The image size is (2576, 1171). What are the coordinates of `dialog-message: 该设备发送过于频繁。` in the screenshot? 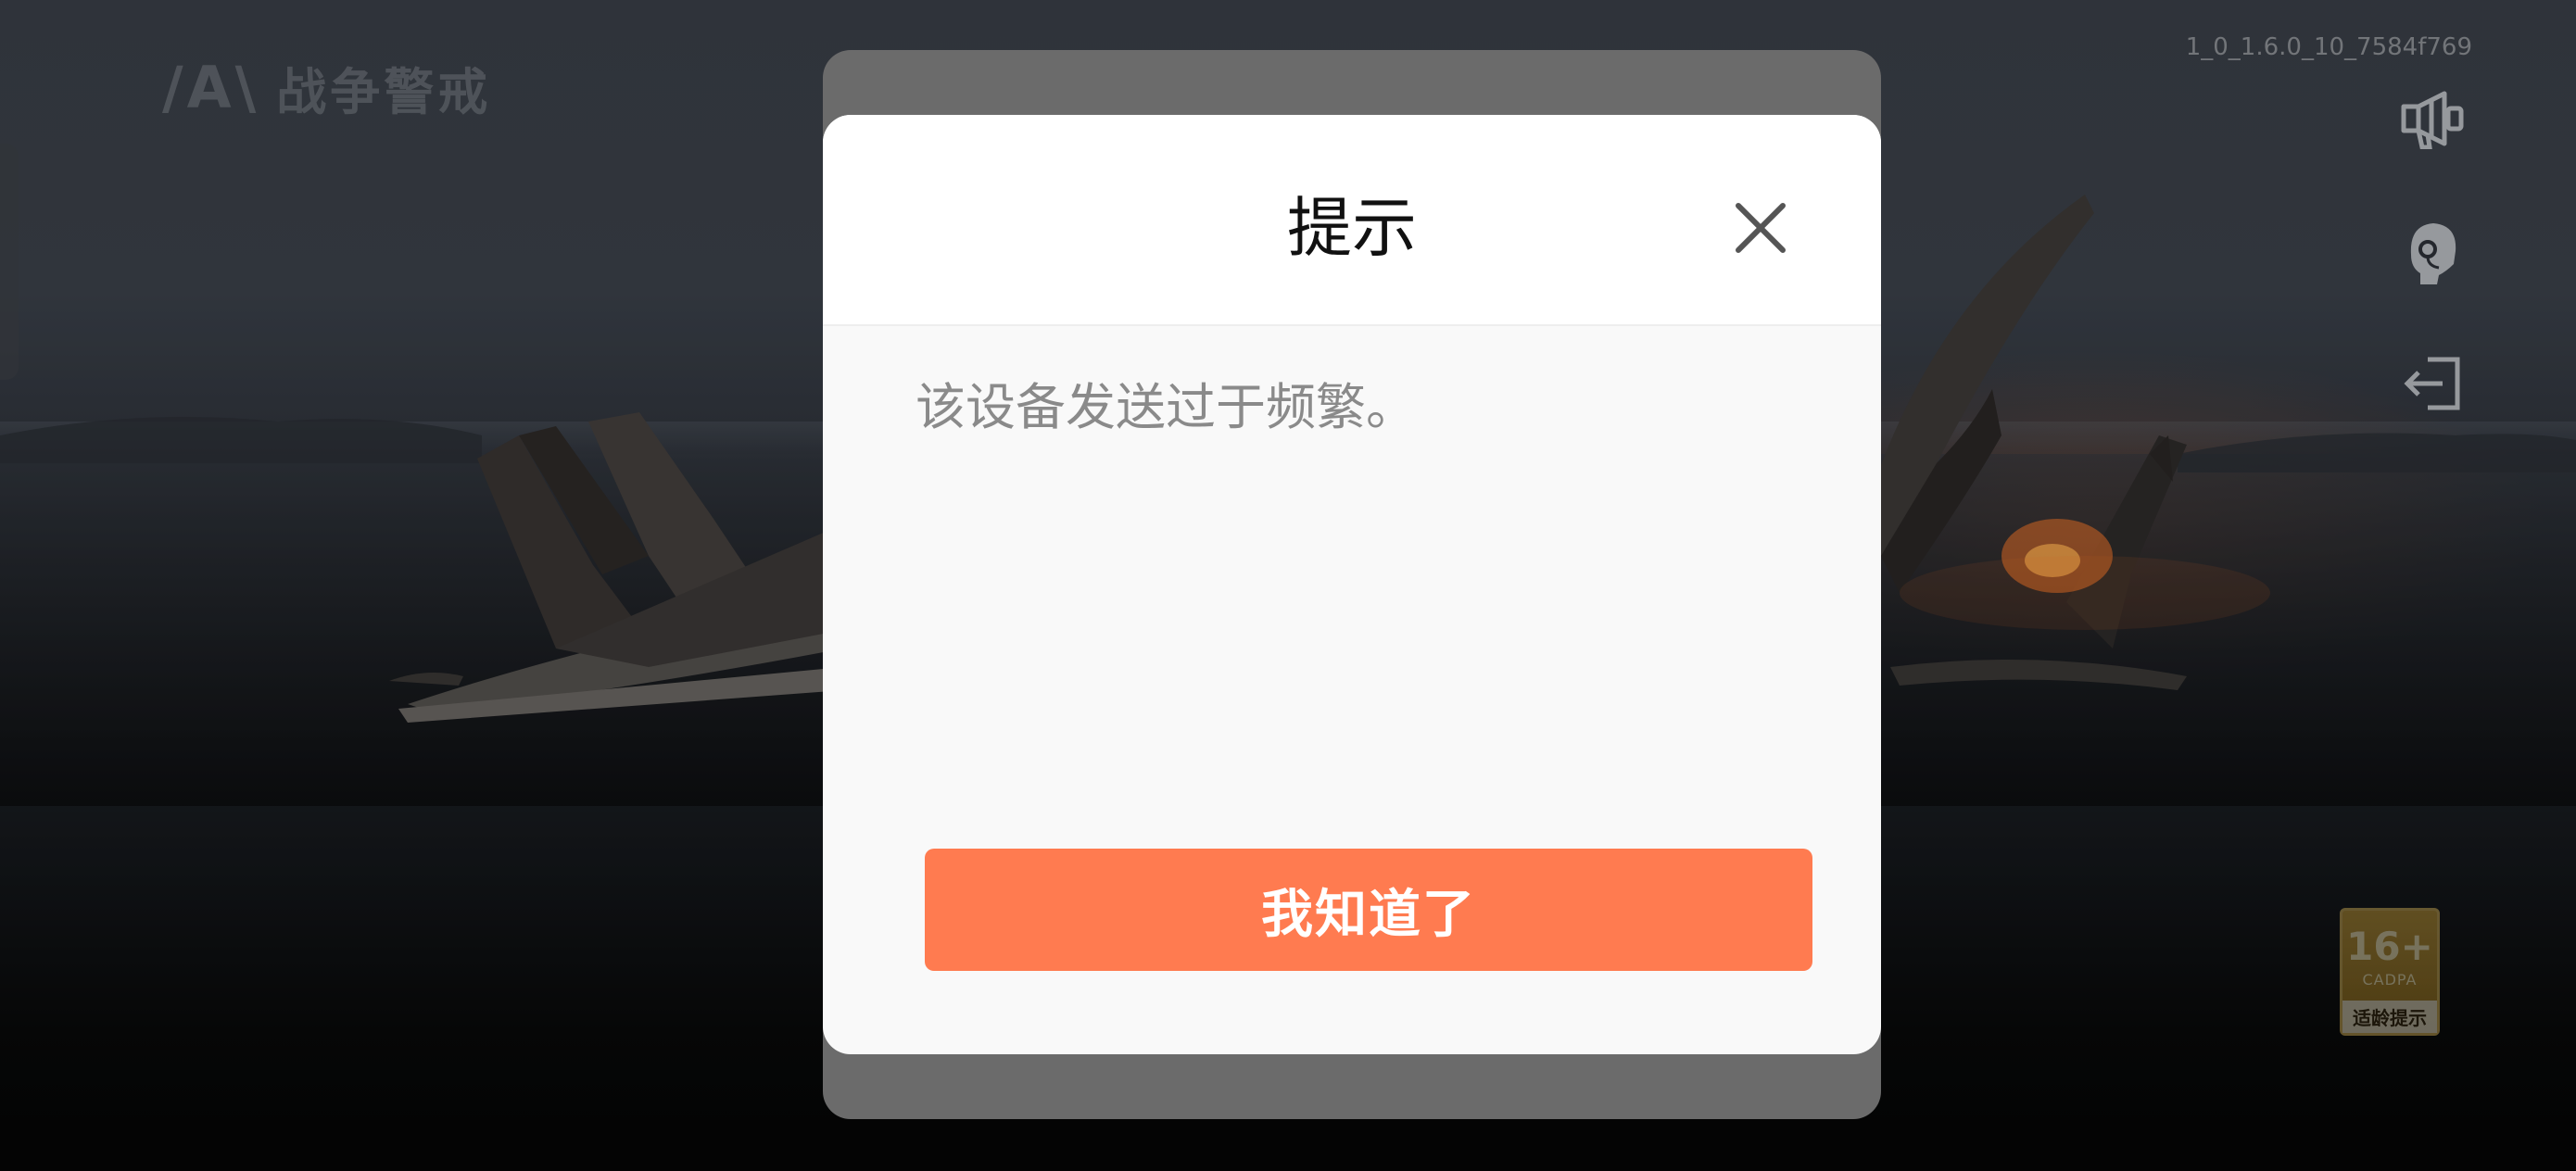 It's located at (1165, 407).